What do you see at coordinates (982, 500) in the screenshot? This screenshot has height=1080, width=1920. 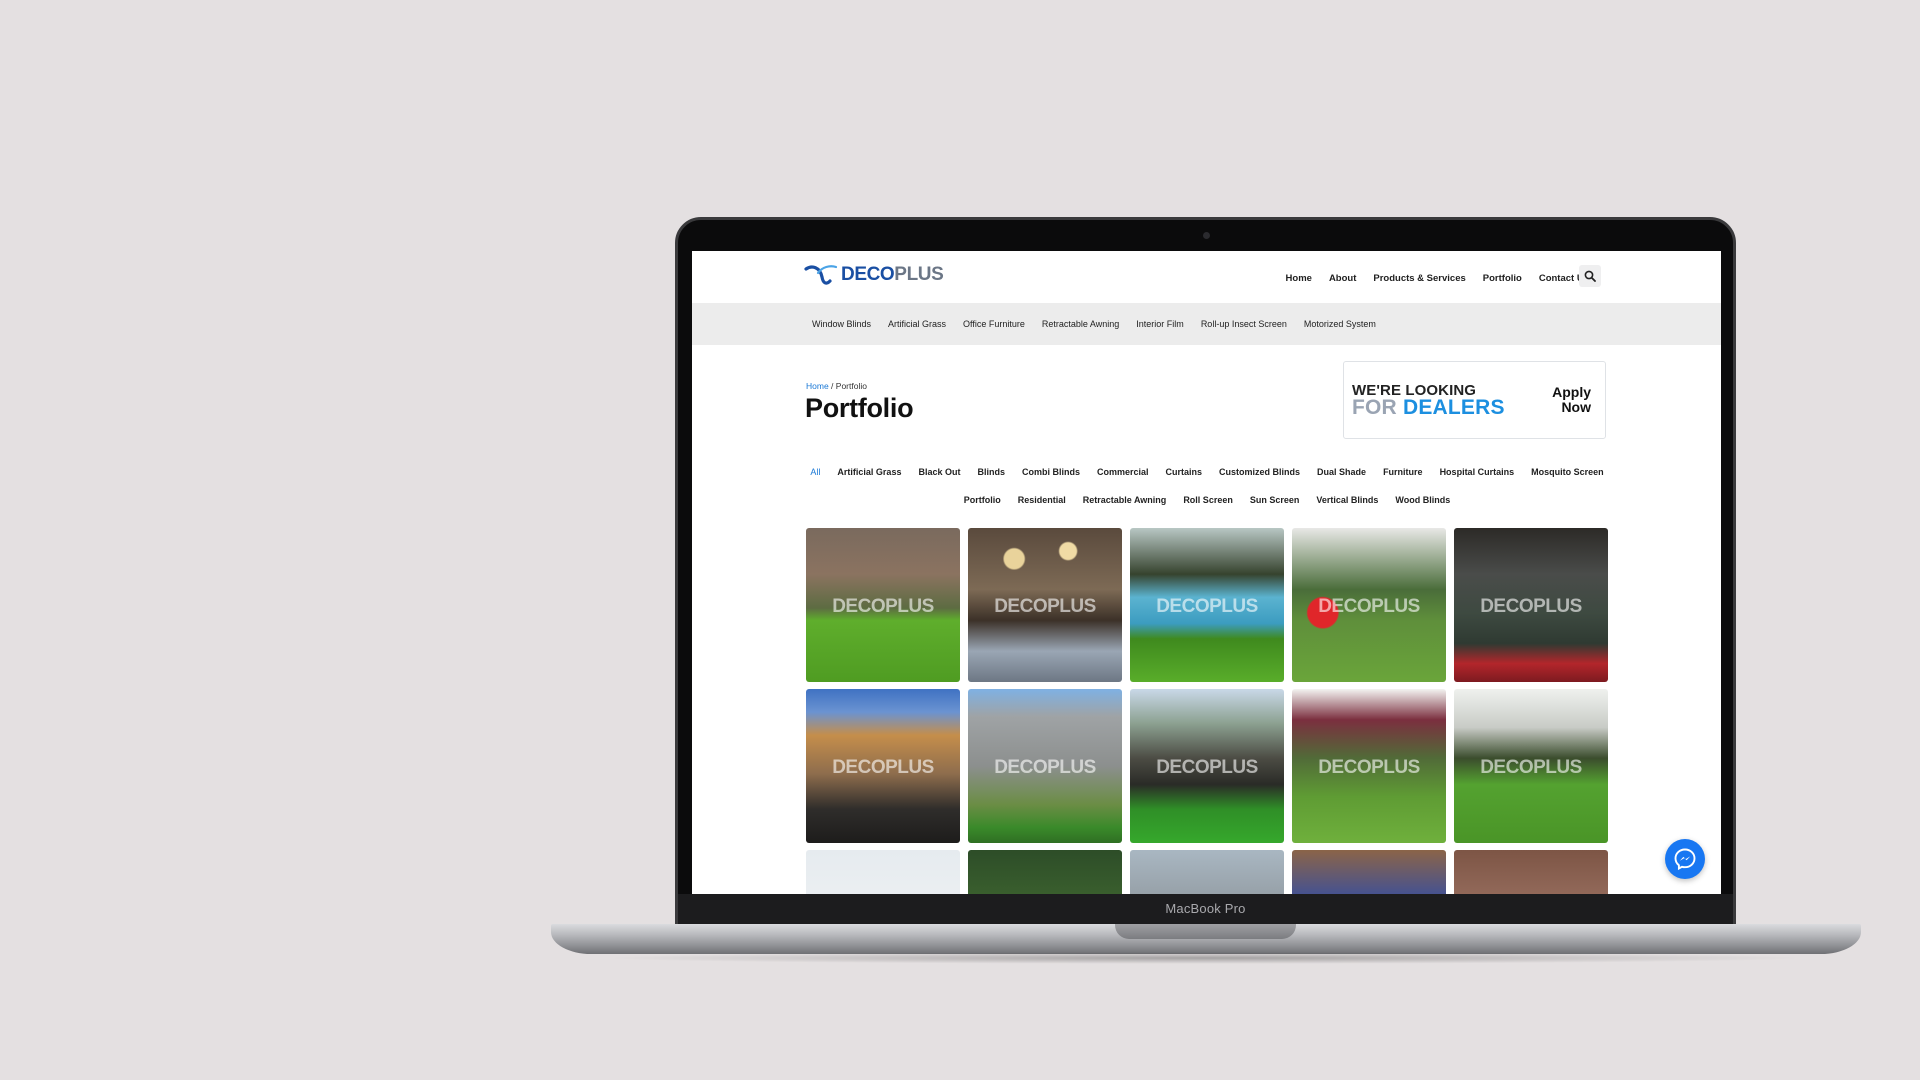 I see `filter-portfolio: Portfolio` at bounding box center [982, 500].